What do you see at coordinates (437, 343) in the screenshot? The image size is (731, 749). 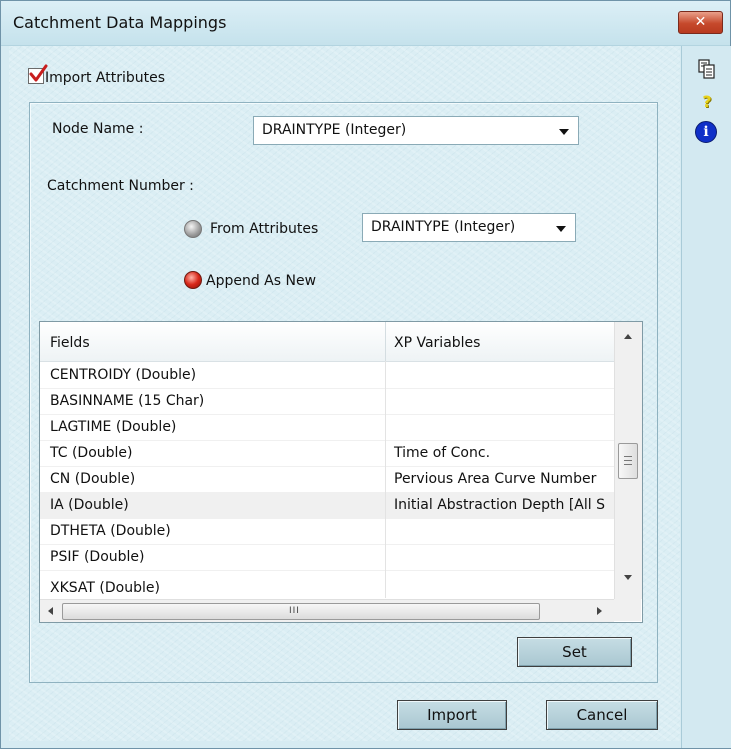 I see `column-header-xp-variables: XP Variables` at bounding box center [437, 343].